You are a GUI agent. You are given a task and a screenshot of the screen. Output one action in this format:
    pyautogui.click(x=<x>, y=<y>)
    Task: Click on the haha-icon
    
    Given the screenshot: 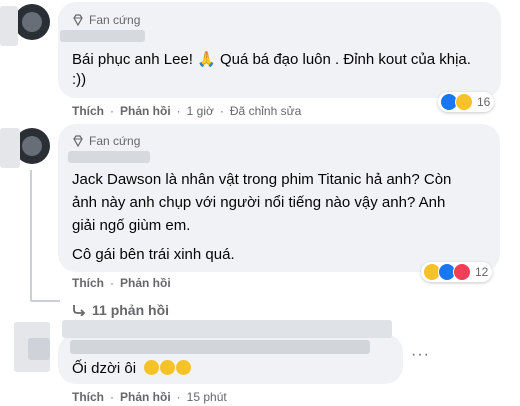 What is the action you would take?
    pyautogui.click(x=464, y=102)
    